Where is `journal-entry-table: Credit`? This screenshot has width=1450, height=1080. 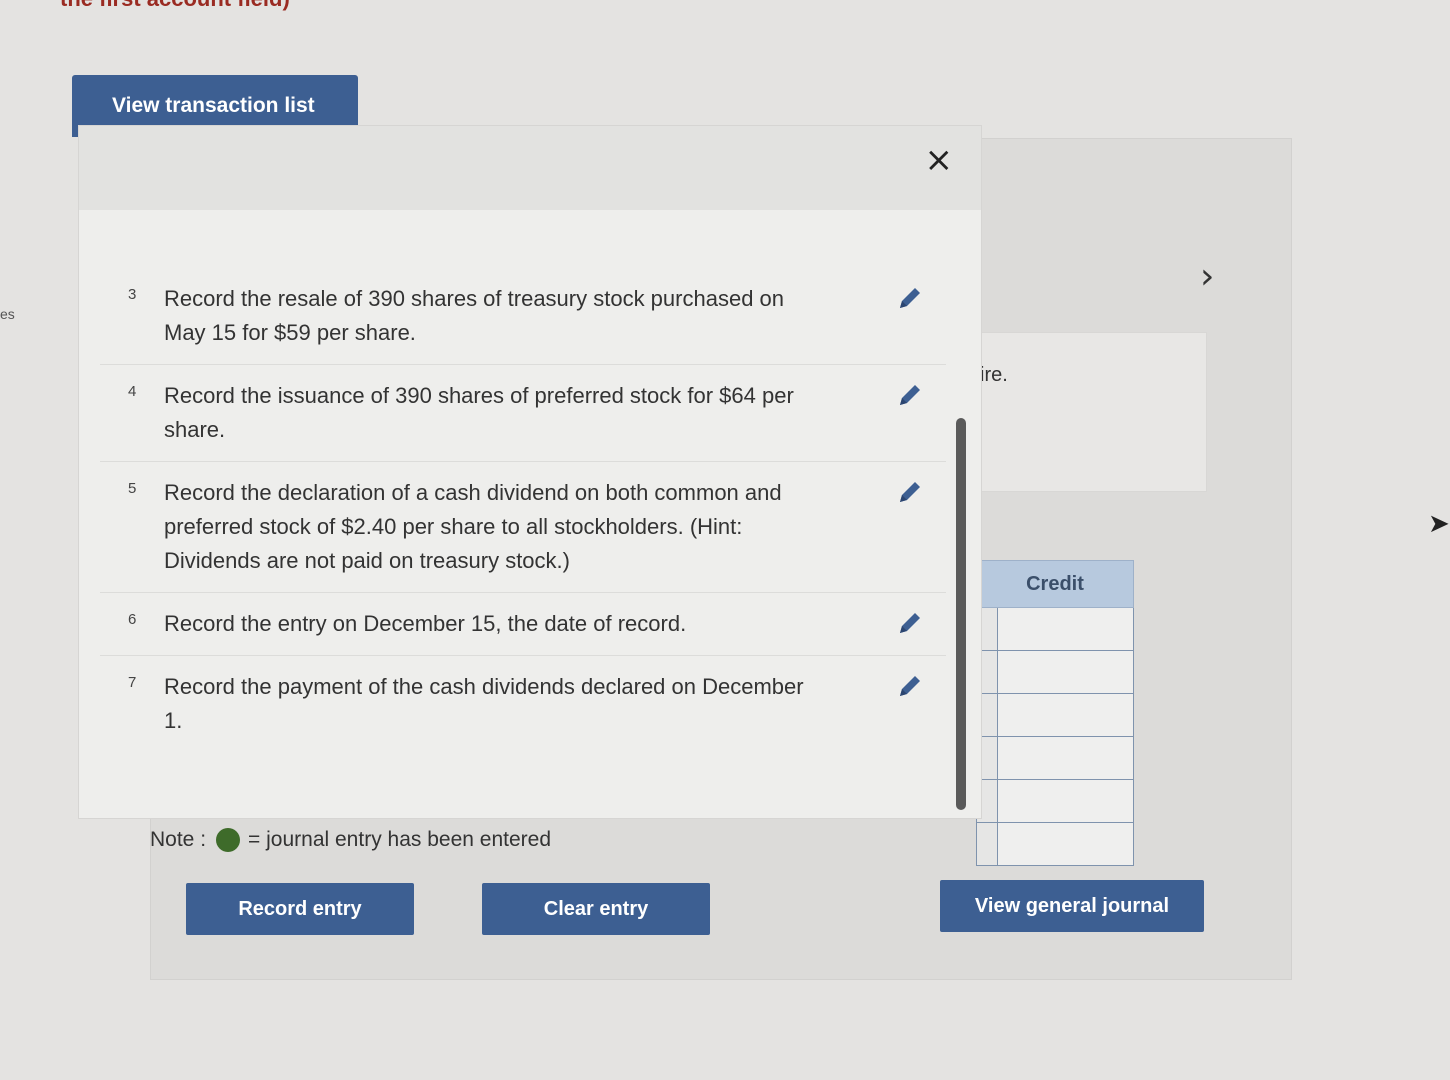 journal-entry-table: Credit is located at coordinates (1055, 713).